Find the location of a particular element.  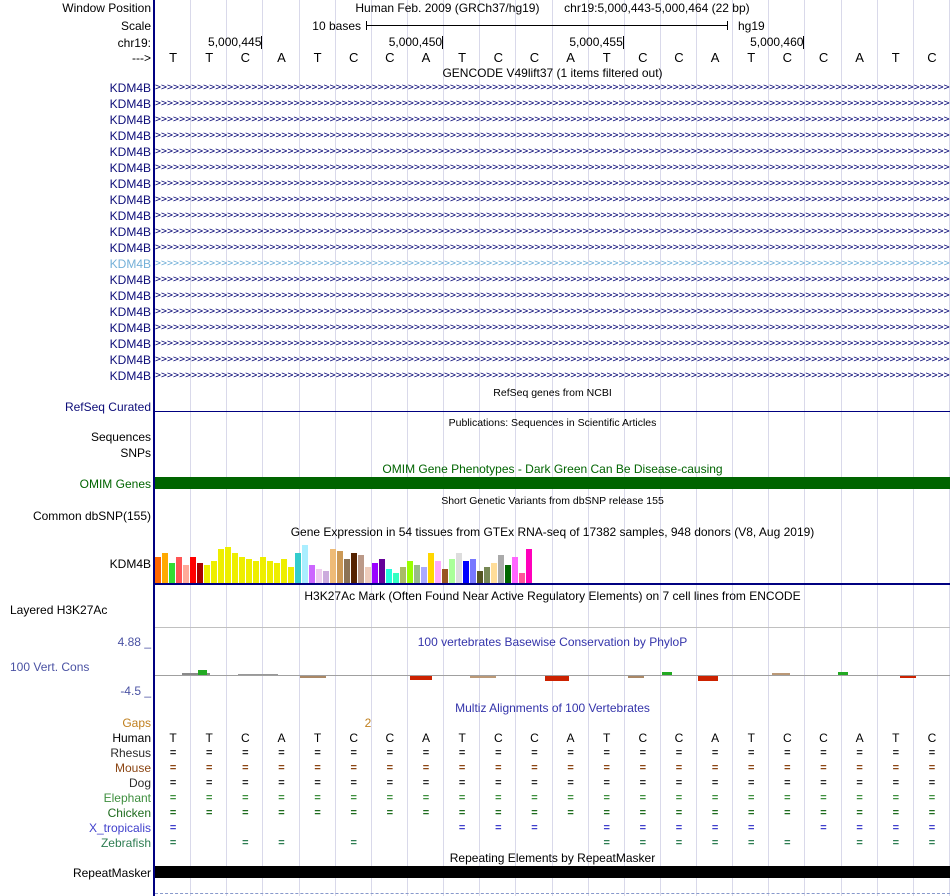

gtex-gene-label: KDM4B is located at coordinates (75, 564).